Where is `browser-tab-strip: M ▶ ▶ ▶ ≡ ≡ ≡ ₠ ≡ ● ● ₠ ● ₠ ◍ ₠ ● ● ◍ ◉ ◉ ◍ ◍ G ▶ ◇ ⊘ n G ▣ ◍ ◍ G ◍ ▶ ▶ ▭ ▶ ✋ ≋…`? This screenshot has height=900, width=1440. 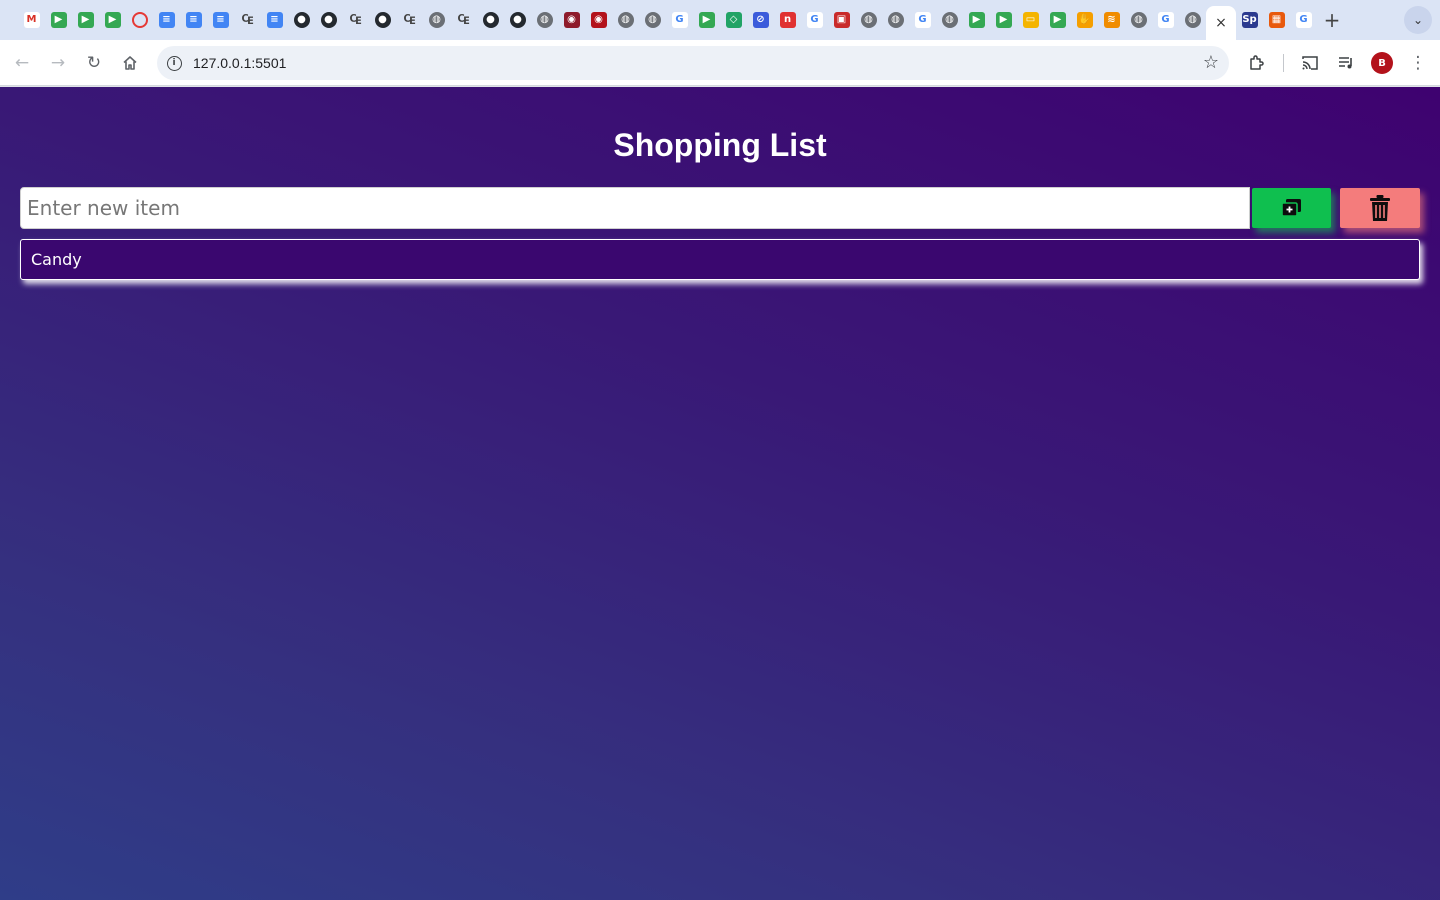 browser-tab-strip: M ▶ ▶ ▶ ≡ ≡ ≡ ₠ ≡ ● ● ₠ ● ₠ ◍ ₠ ● ● ◍ ◉ ◉ ◍ ◍ G ▶ ◇ ⊘ n G ▣ ◍ ◍ G ◍ ▶ ▶ ▭ ▶ ✋ ≋… is located at coordinates (720, 20).